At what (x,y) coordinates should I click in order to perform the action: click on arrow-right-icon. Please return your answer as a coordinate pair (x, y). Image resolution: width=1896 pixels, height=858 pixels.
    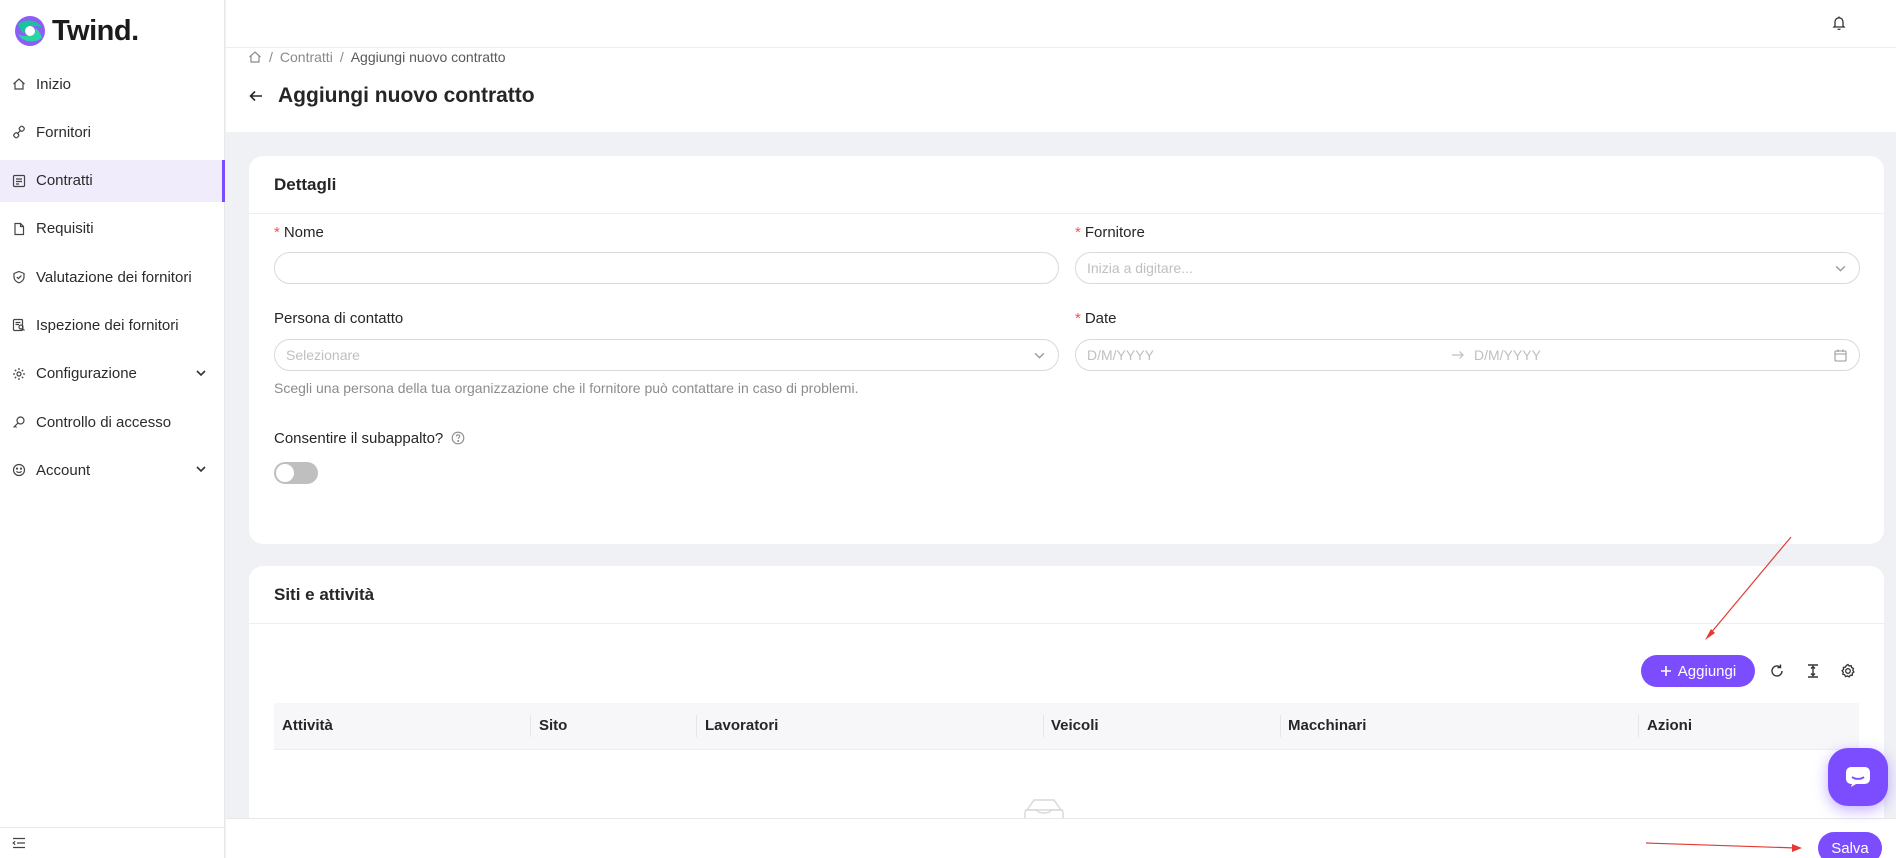
    Looking at the image, I should click on (1458, 355).